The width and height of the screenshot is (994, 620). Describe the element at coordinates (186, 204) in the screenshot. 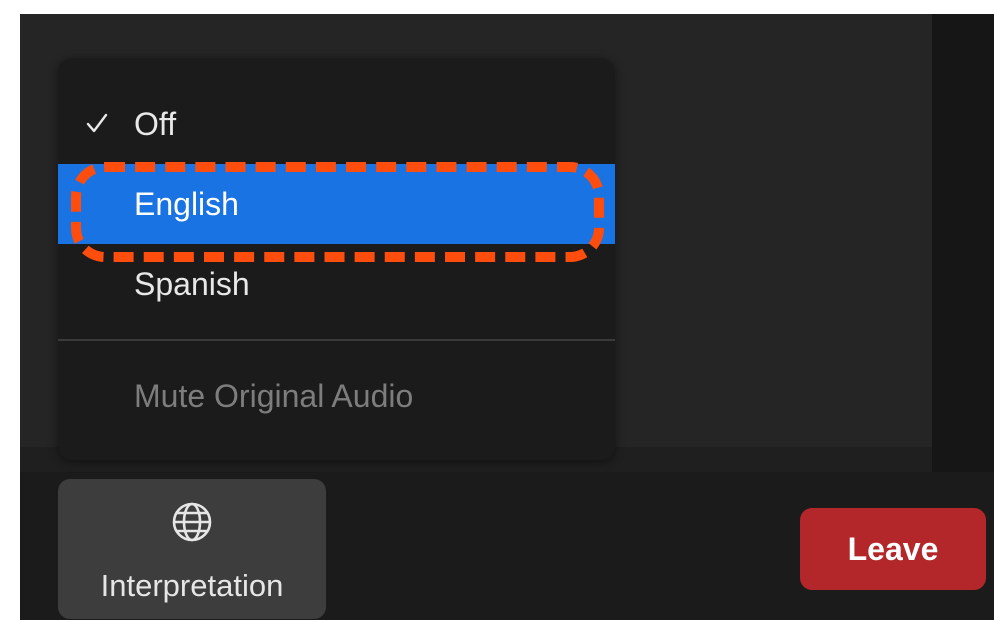

I see `menu-item-label: English` at that location.